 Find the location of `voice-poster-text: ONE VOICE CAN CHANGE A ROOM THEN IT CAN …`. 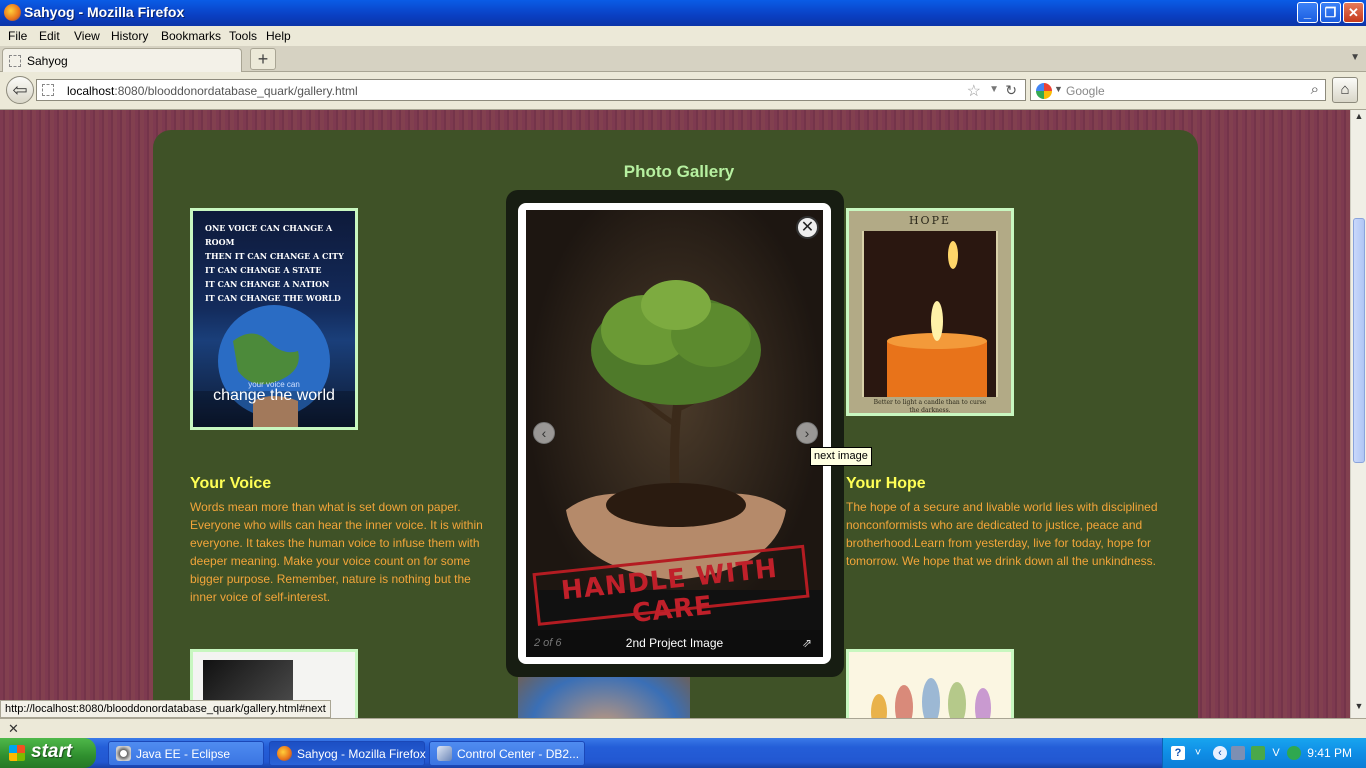

voice-poster-text: ONE VOICE CAN CHANGE A ROOM THEN IT CAN … is located at coordinates (278, 263).